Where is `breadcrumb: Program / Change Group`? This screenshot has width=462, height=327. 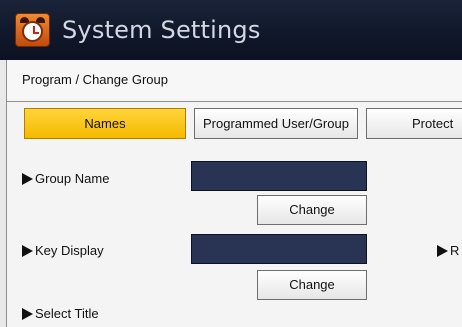
breadcrumb: Program / Change Group is located at coordinates (234, 81).